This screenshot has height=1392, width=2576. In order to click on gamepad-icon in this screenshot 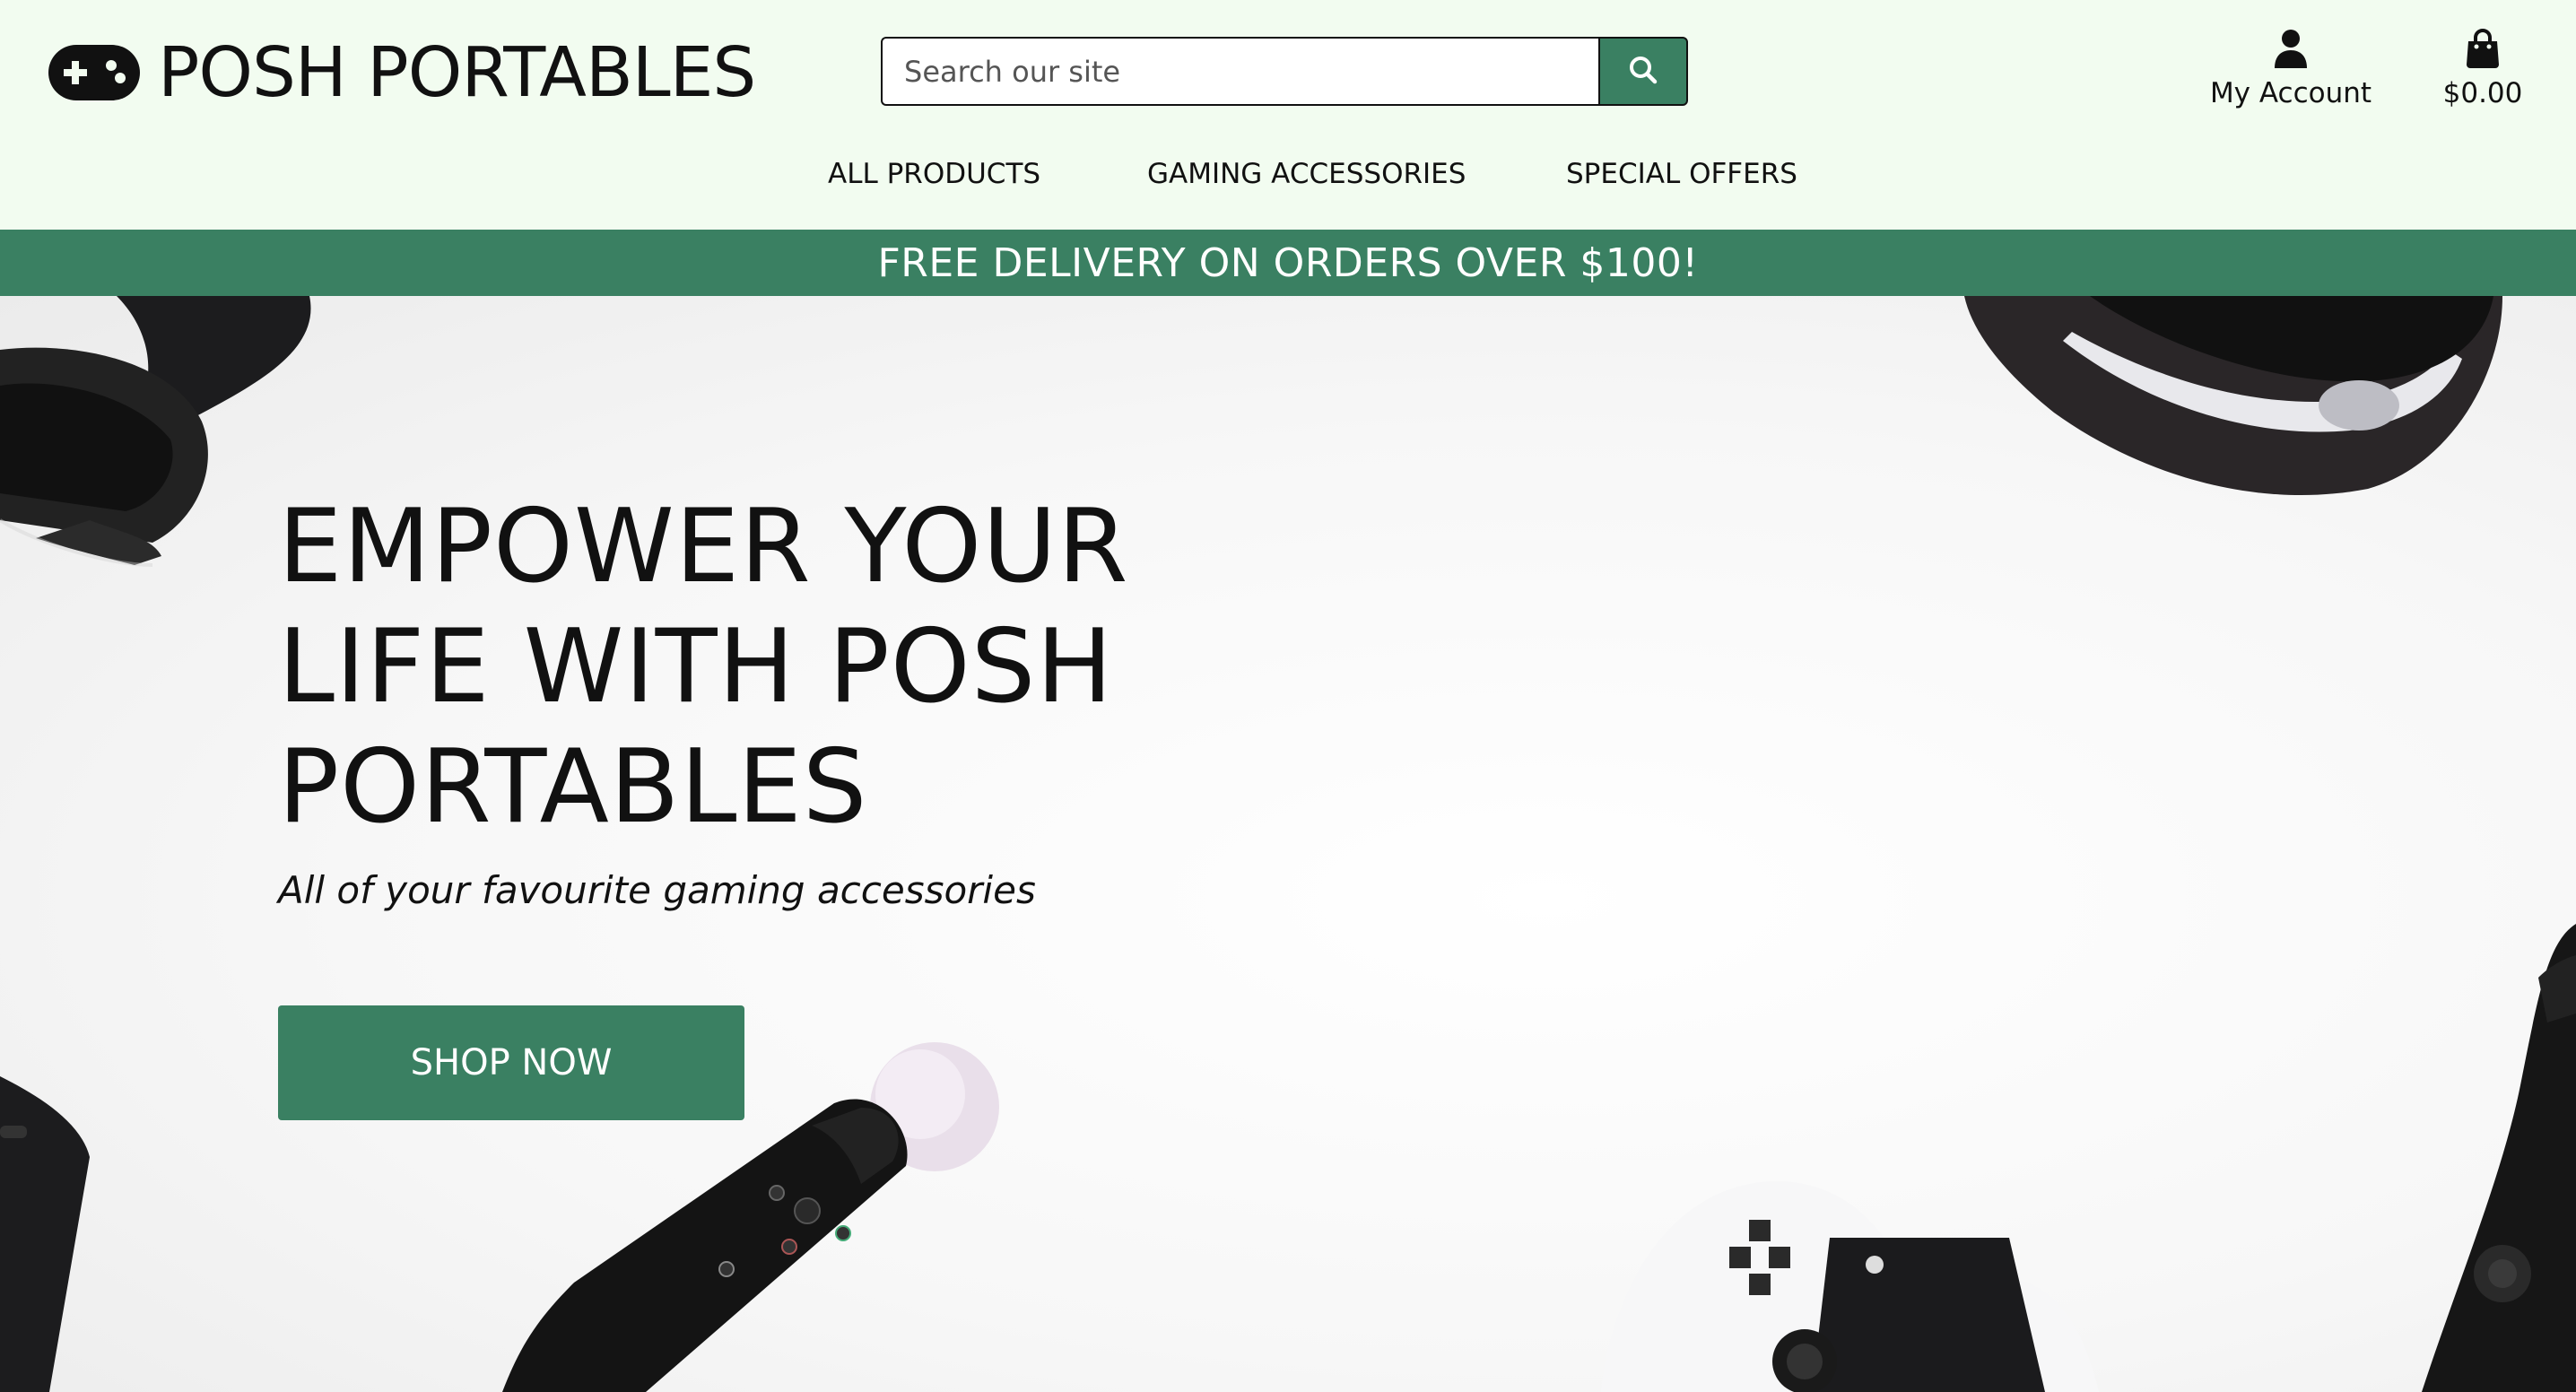, I will do `click(94, 73)`.